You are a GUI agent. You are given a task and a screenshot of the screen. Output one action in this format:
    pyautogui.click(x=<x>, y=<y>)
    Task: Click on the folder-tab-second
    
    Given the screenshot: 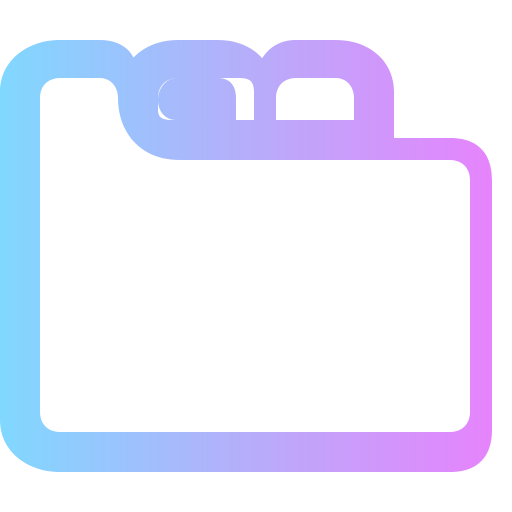 What is the action you would take?
    pyautogui.click(x=324, y=90)
    